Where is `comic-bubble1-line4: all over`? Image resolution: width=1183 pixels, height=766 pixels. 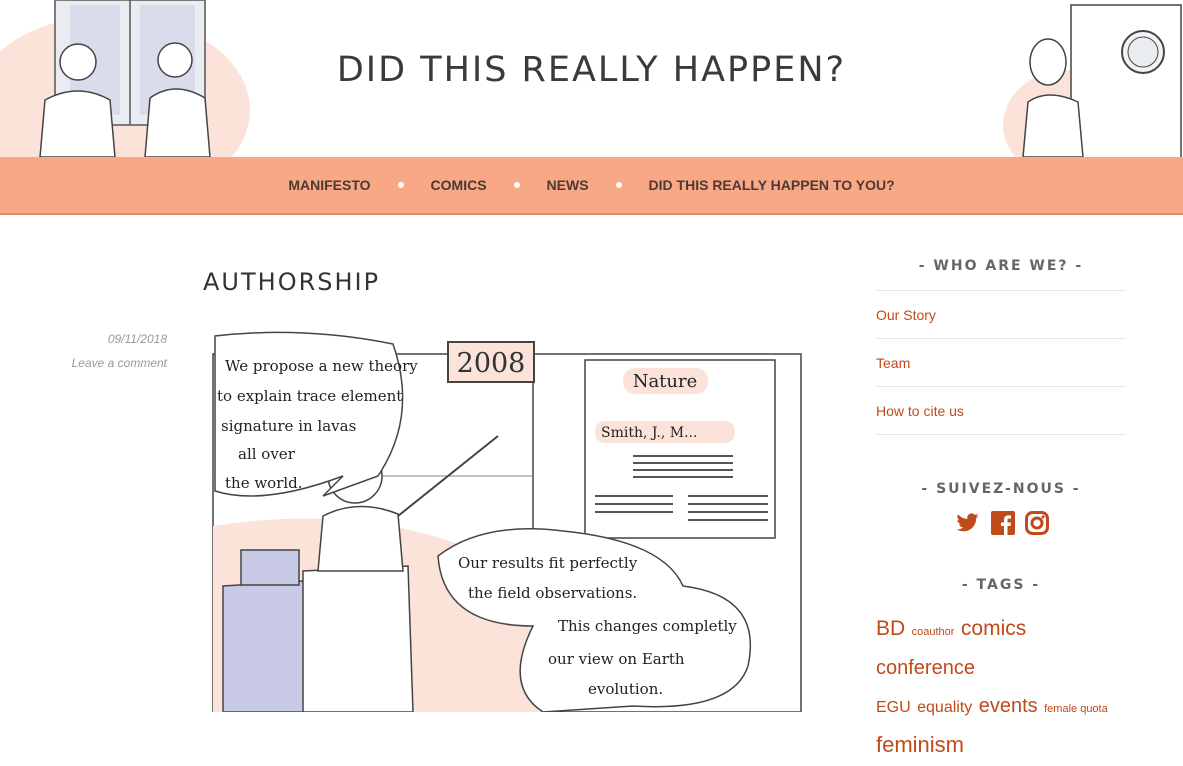 comic-bubble1-line4: all over is located at coordinates (267, 454).